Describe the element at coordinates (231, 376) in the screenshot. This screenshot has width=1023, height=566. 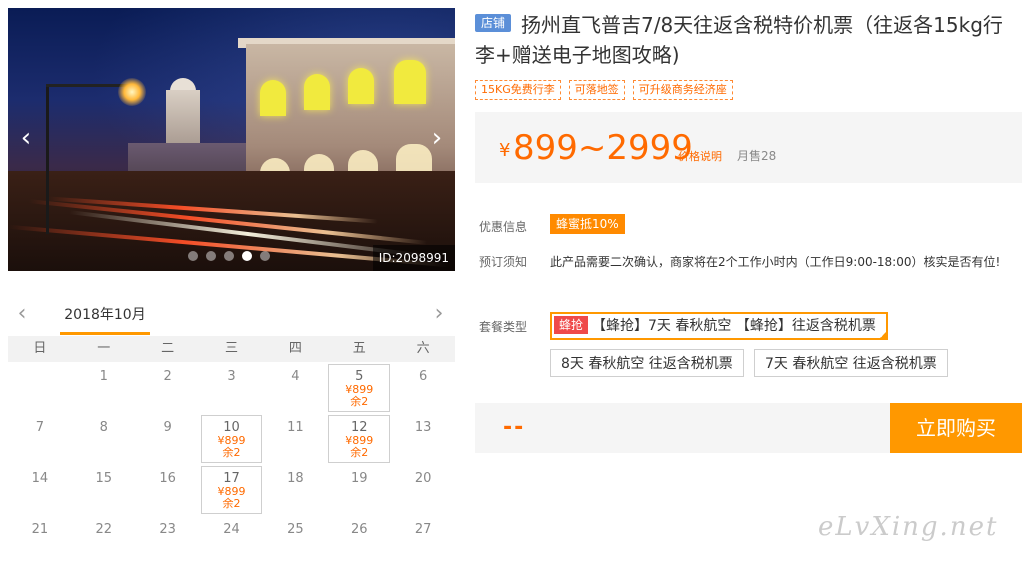
I see `calendar-day: 3` at that location.